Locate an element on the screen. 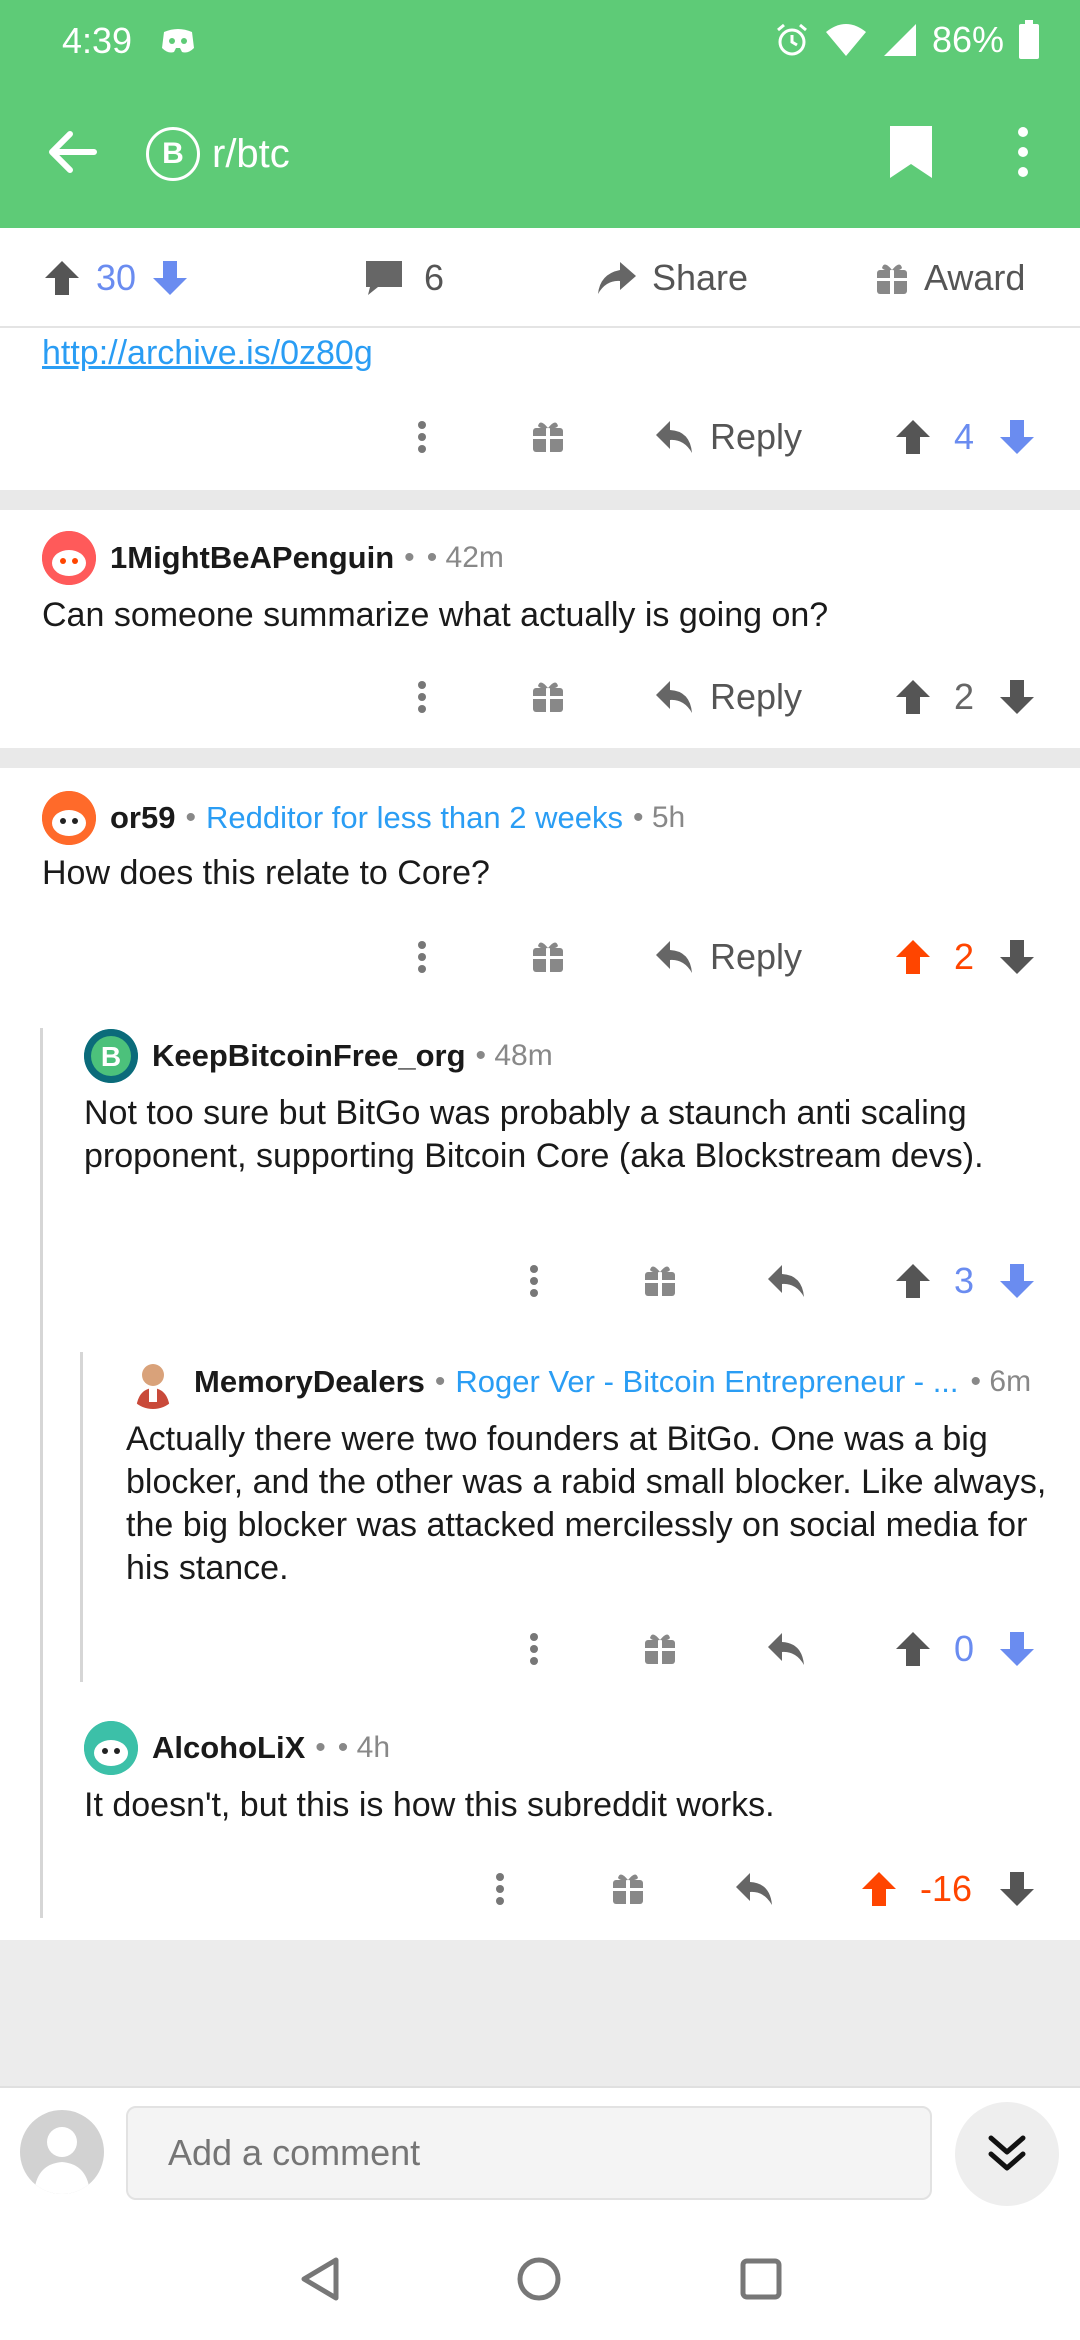 This screenshot has width=1080, height=2340. signal-icon is located at coordinates (899, 40).